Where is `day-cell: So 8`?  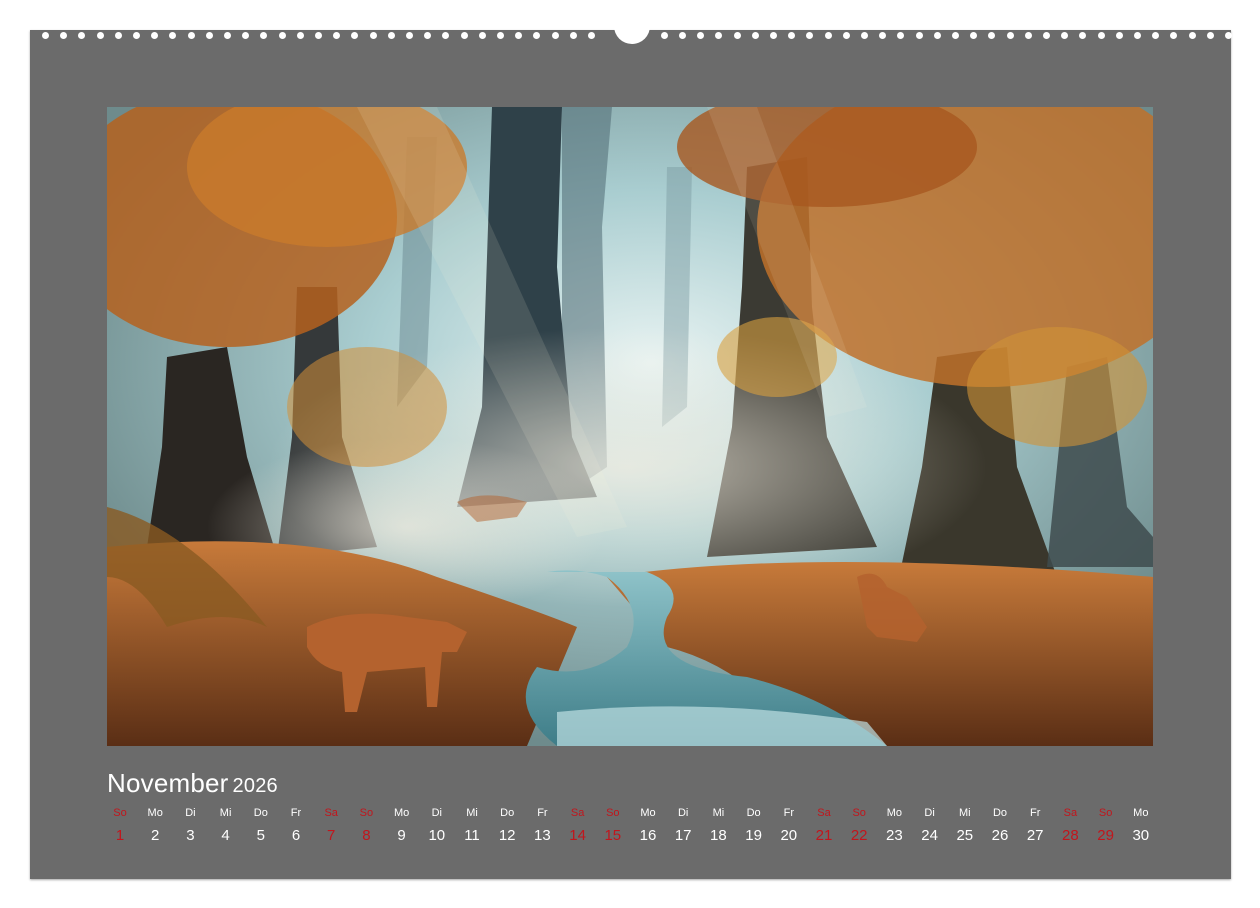
day-cell: So 8 is located at coordinates (366, 825).